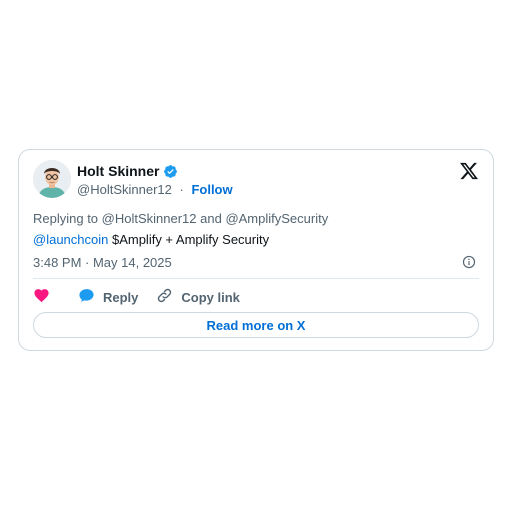 This screenshot has width=512, height=512. What do you see at coordinates (118, 171) in the screenshot?
I see `author-name: Holt Skinner` at bounding box center [118, 171].